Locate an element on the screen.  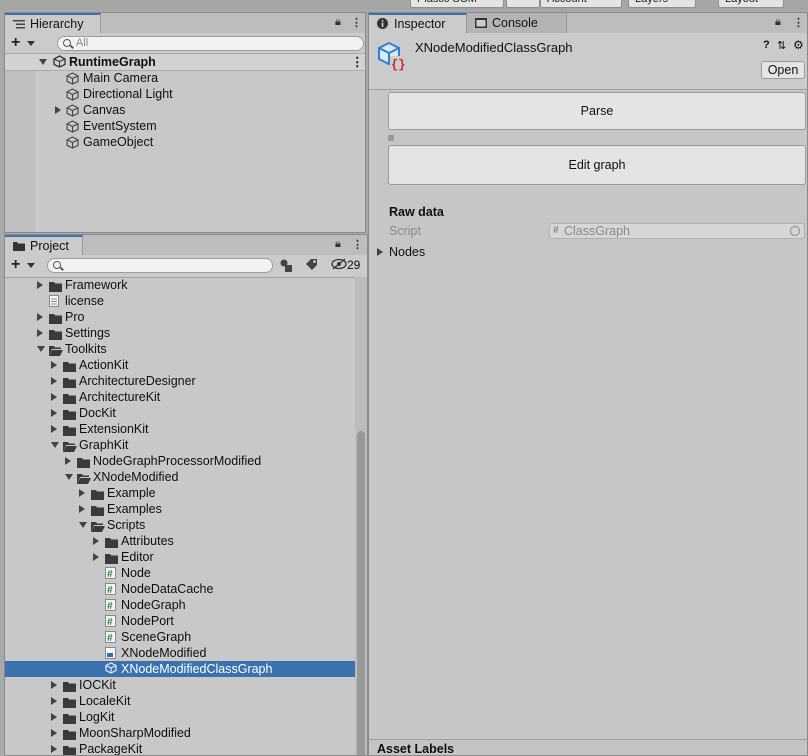
presets-icon: ⇅ is located at coordinates (781, 45).